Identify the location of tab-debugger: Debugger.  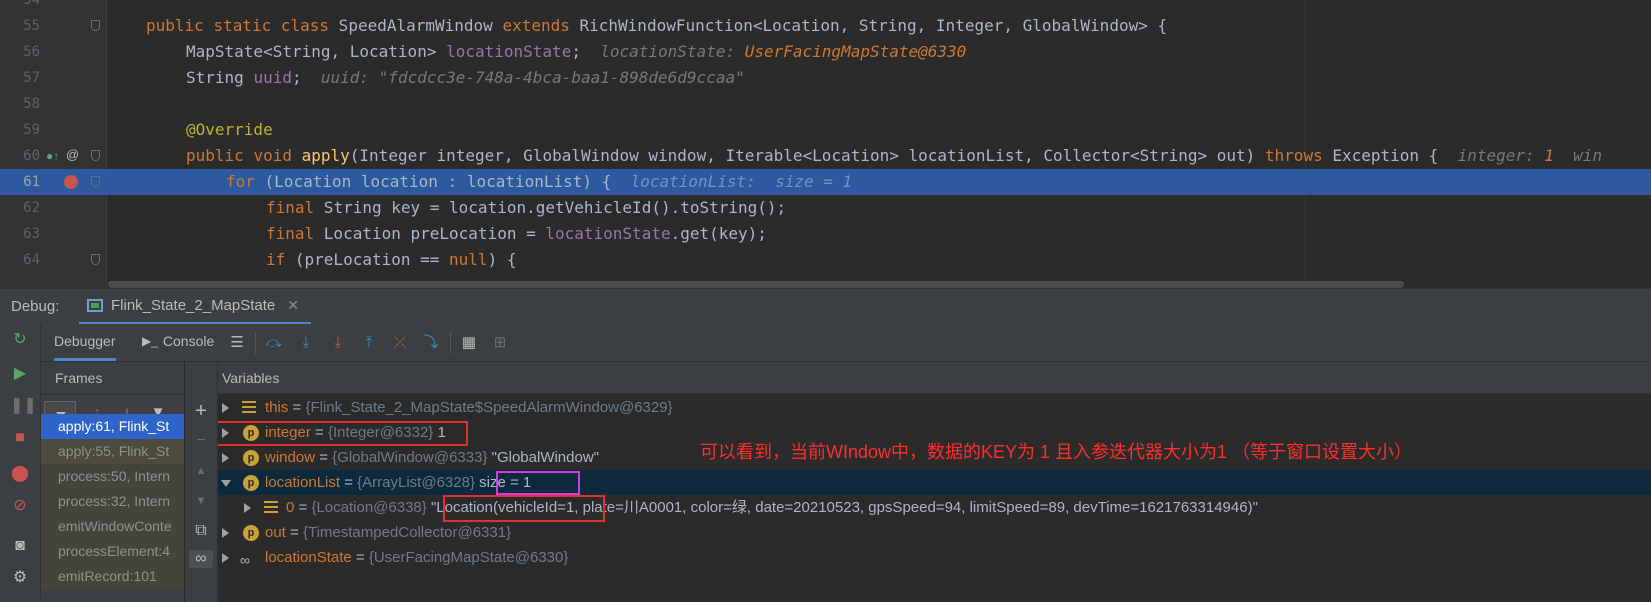
(85, 342).